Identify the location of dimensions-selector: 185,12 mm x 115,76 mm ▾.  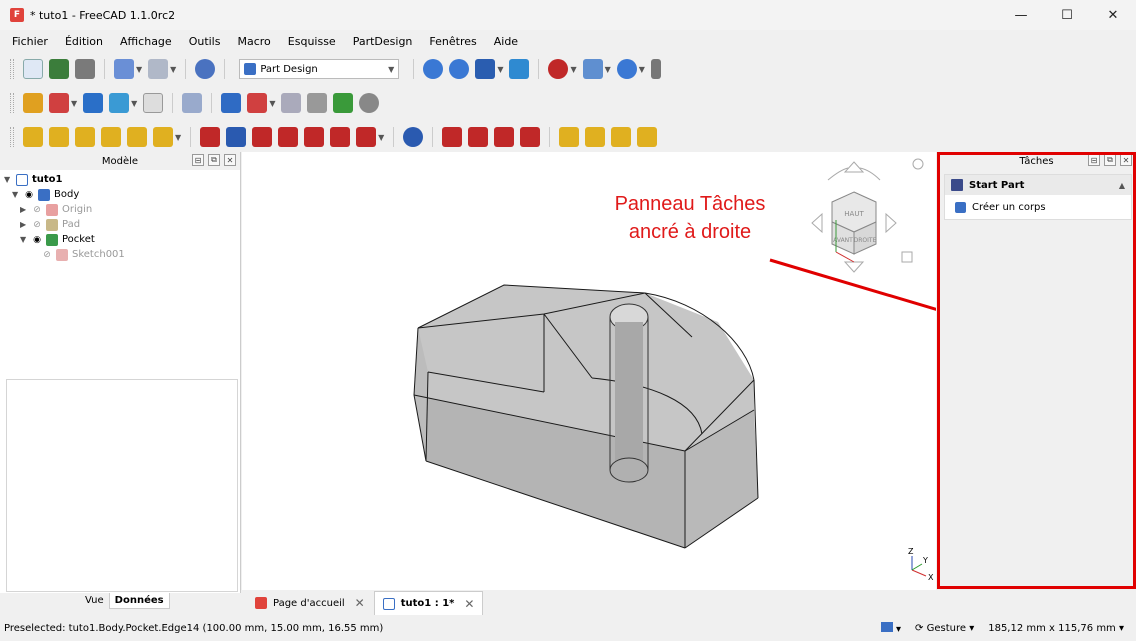
(1056, 628).